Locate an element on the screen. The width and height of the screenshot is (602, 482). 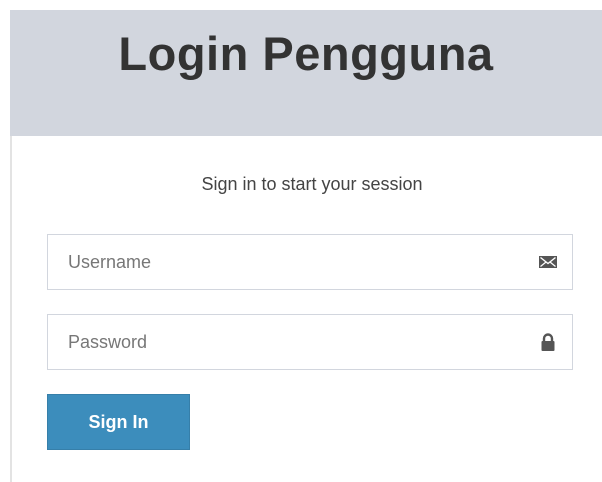
lock-icon is located at coordinates (548, 342).